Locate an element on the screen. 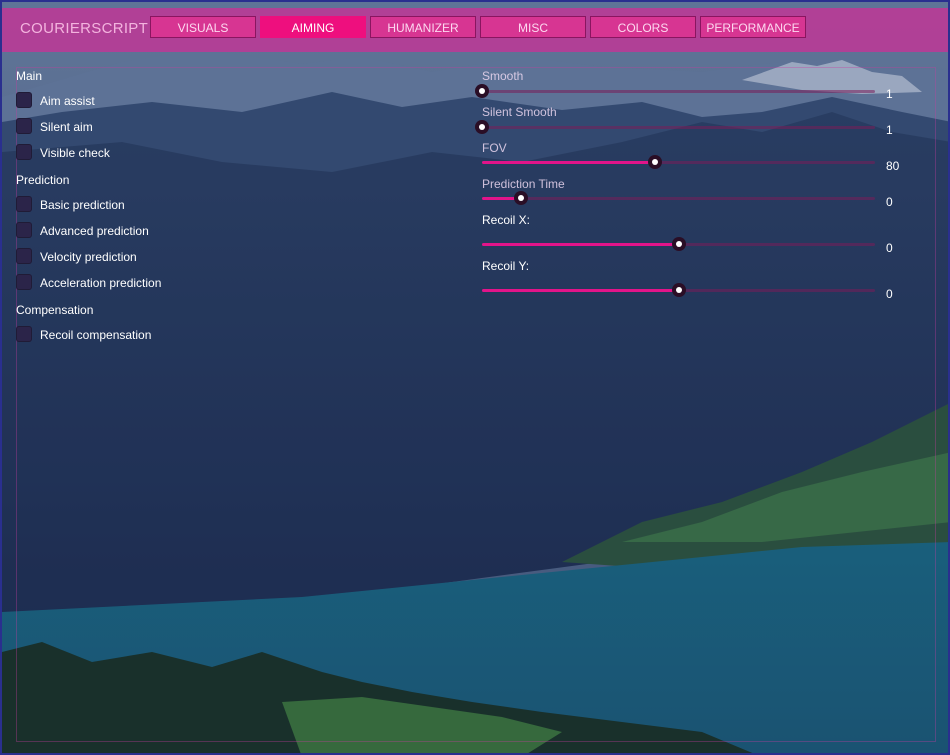 This screenshot has height=755, width=950. recoil-x-label: Recoil X: is located at coordinates (506, 220).